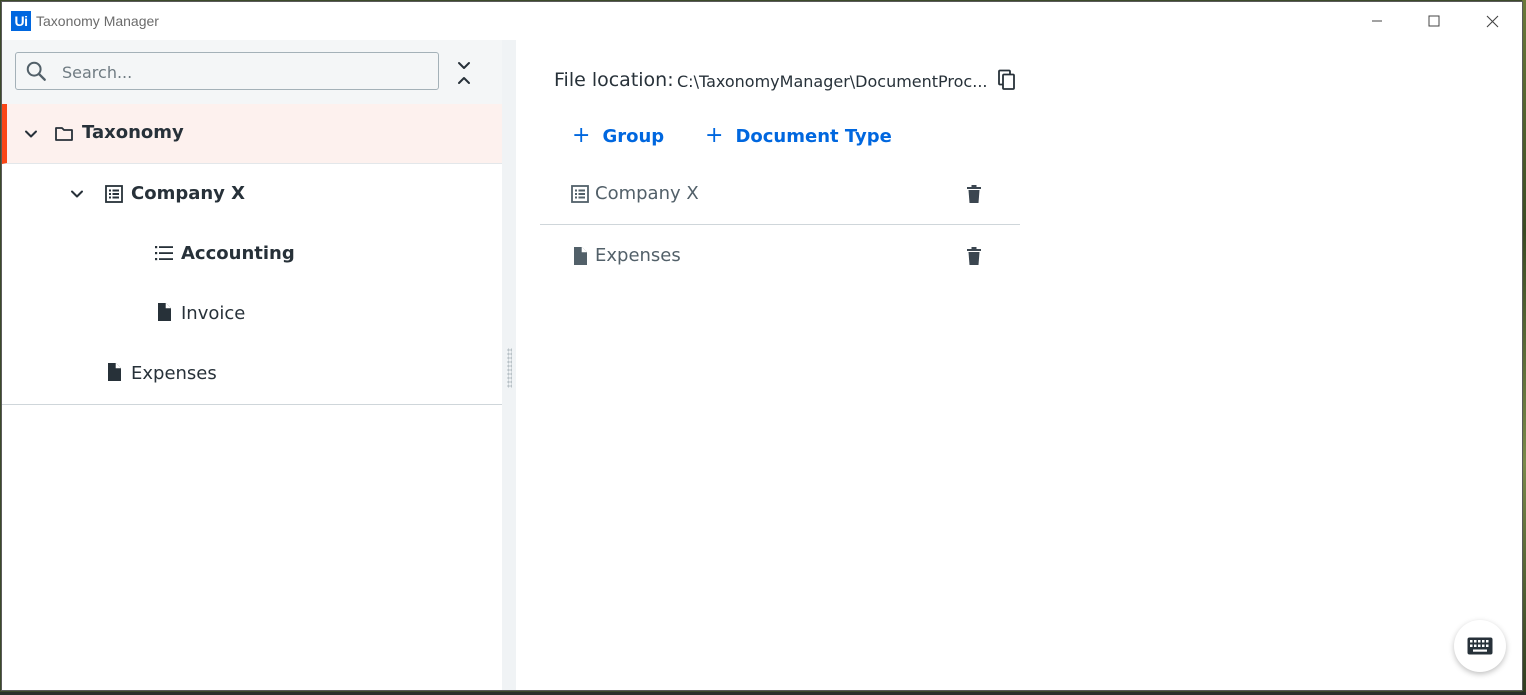  I want to click on window-title: Taxonomy Manager, so click(97, 21).